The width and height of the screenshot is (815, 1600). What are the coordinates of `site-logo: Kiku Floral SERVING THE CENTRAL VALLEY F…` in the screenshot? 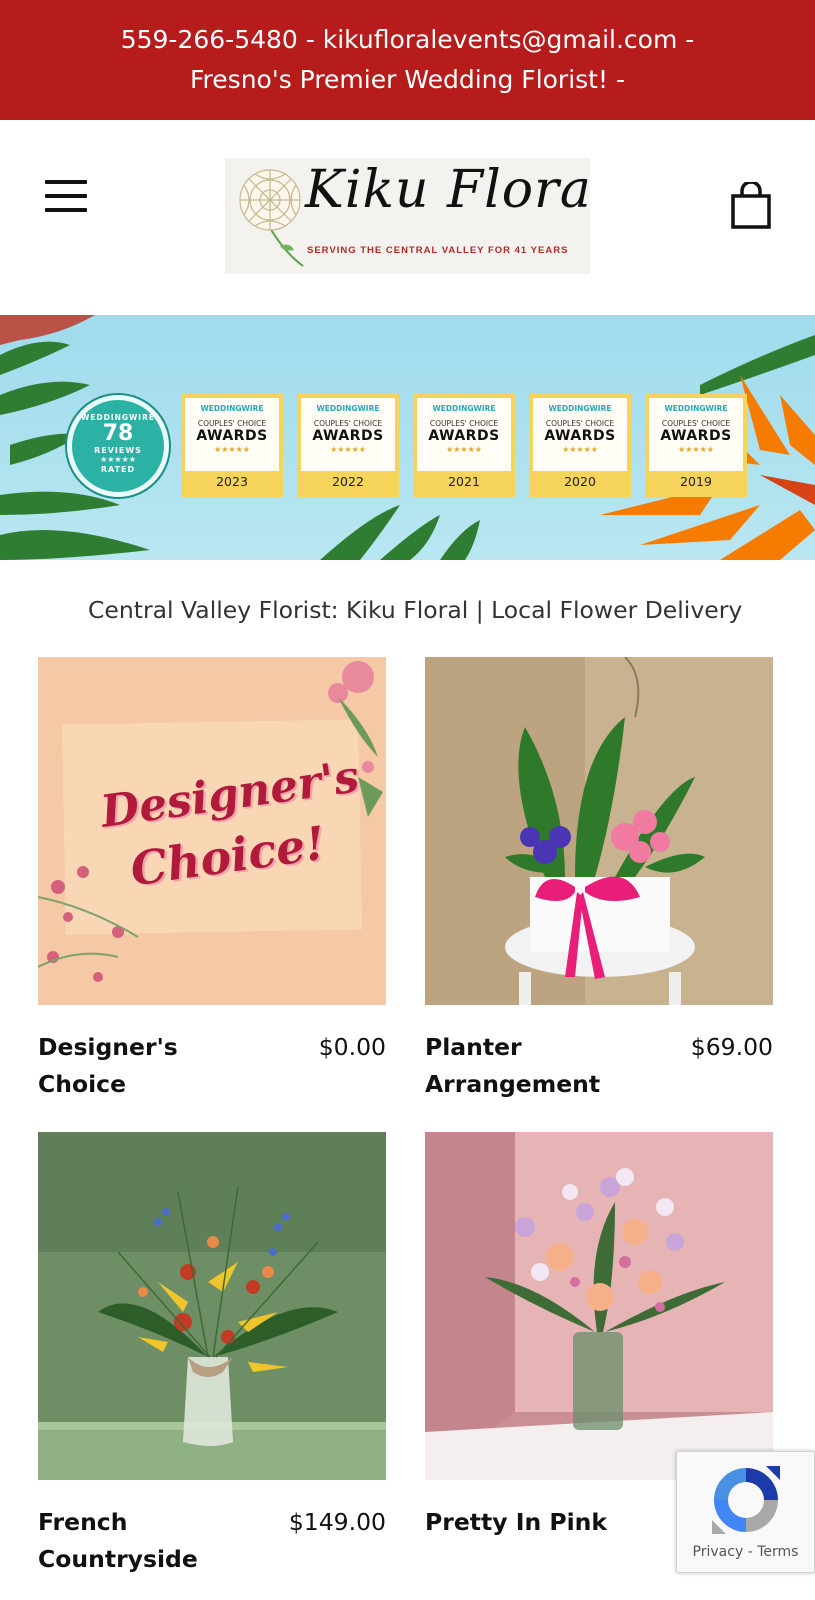 It's located at (407, 216).